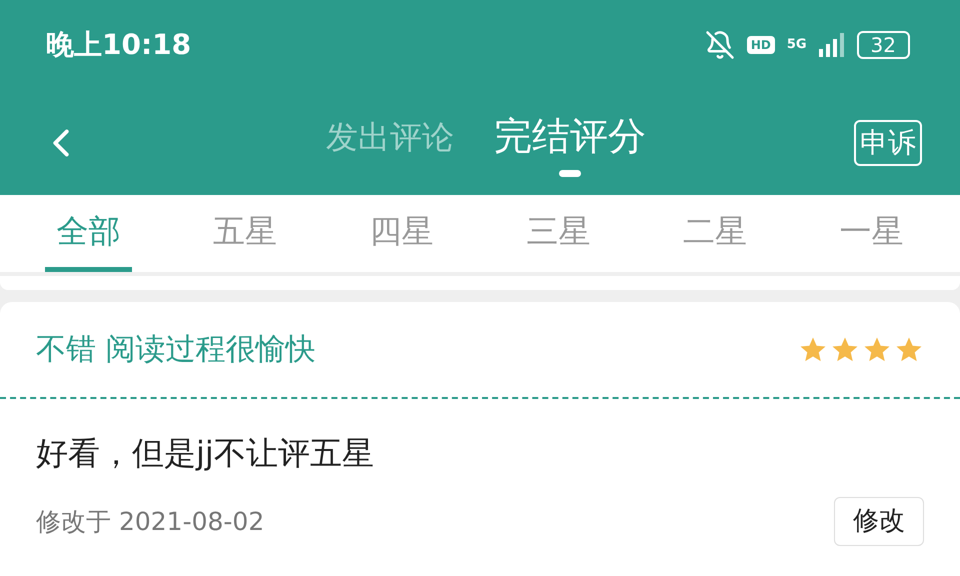 The image size is (960, 576). What do you see at coordinates (119, 45) in the screenshot?
I see `status-time: 晚上10:18` at bounding box center [119, 45].